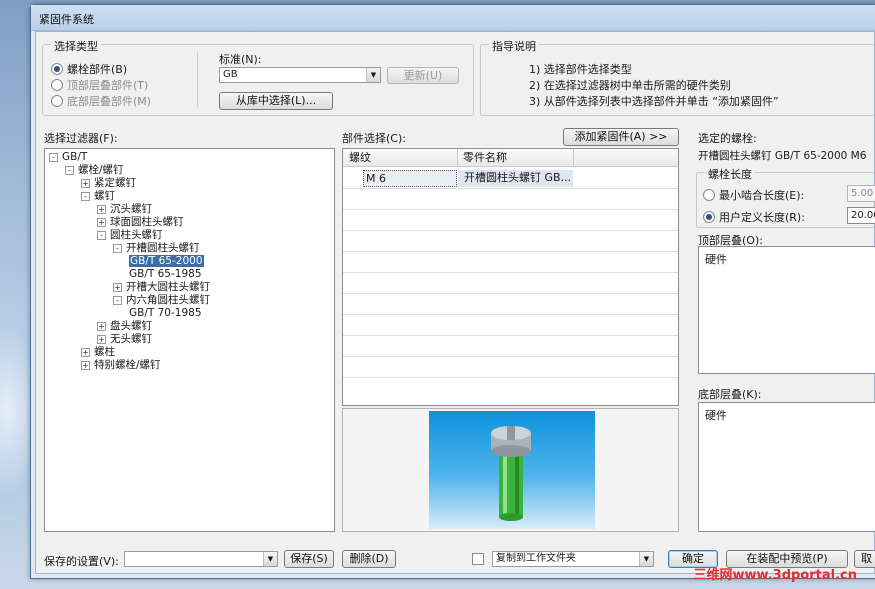 The width and height of the screenshot is (875, 589). I want to click on tree-node: + 无头螺钉, so click(124, 339).